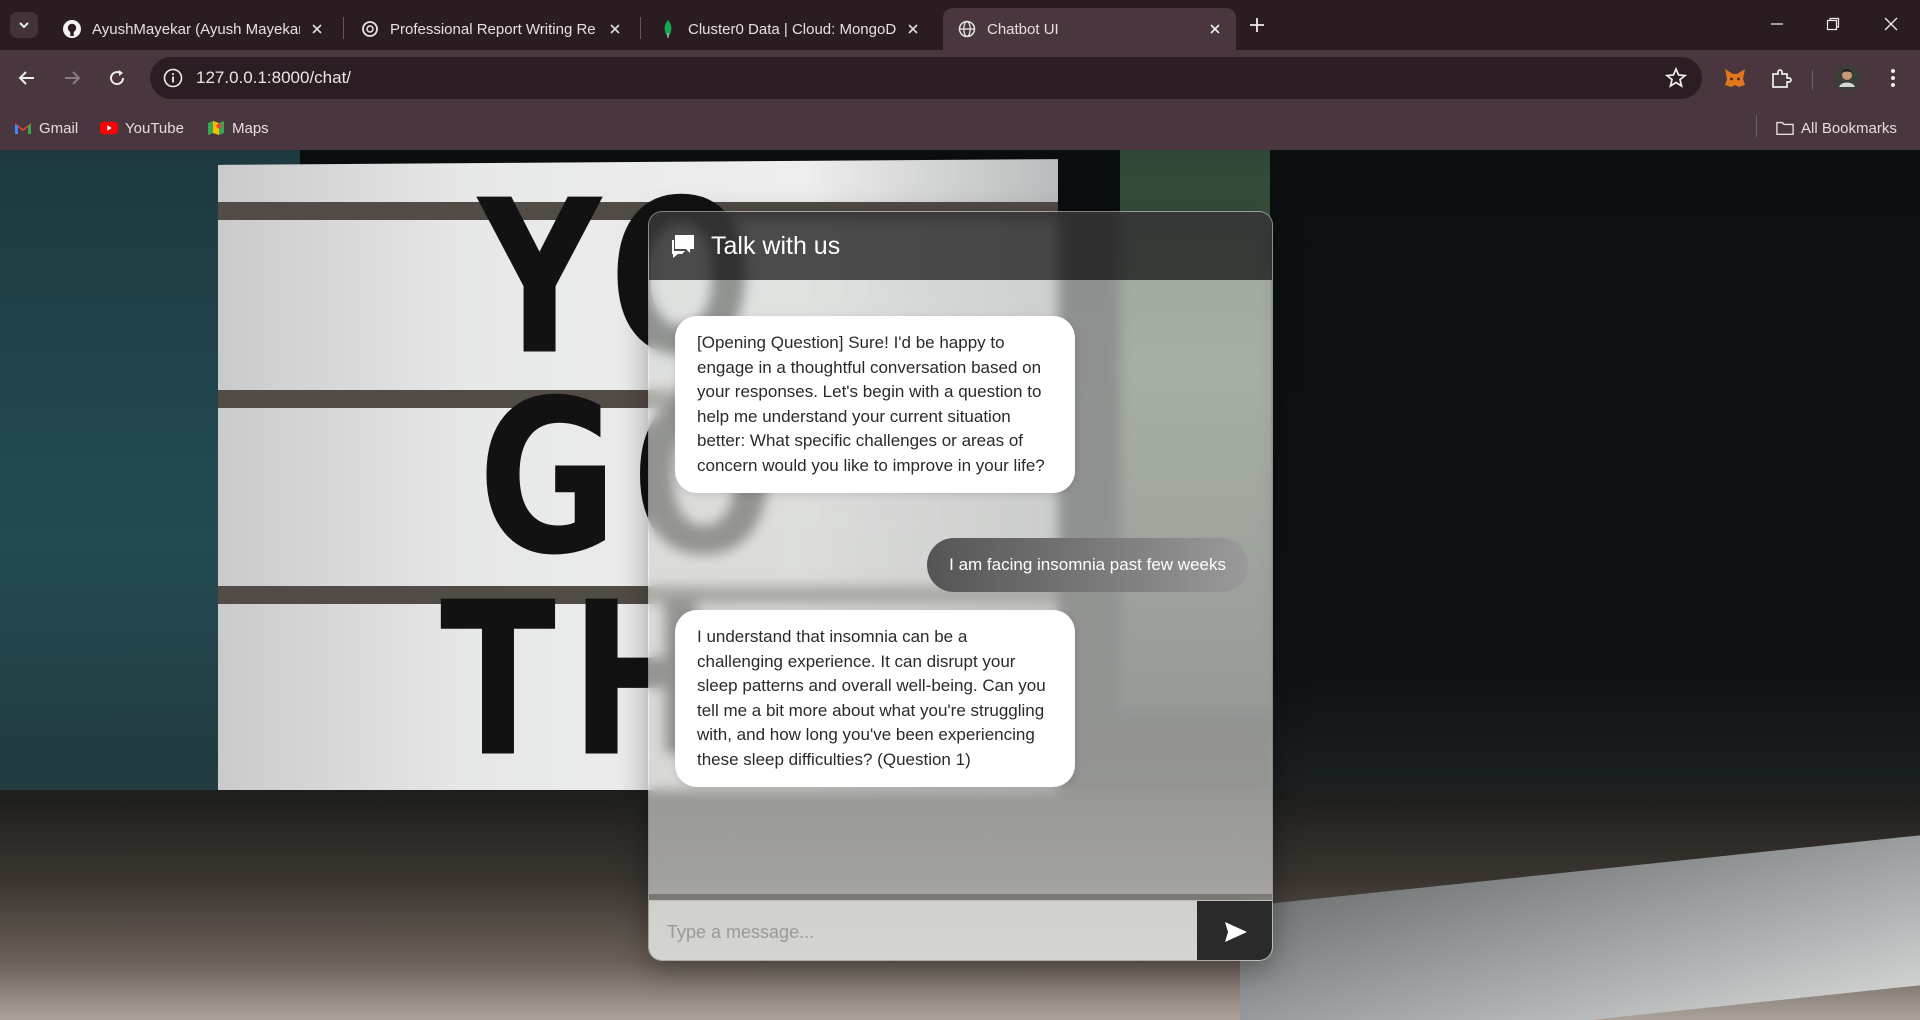 Image resolution: width=1920 pixels, height=1020 pixels. I want to click on browser-toolbar: 127.0.0.1:8000/chat/, so click(960, 78).